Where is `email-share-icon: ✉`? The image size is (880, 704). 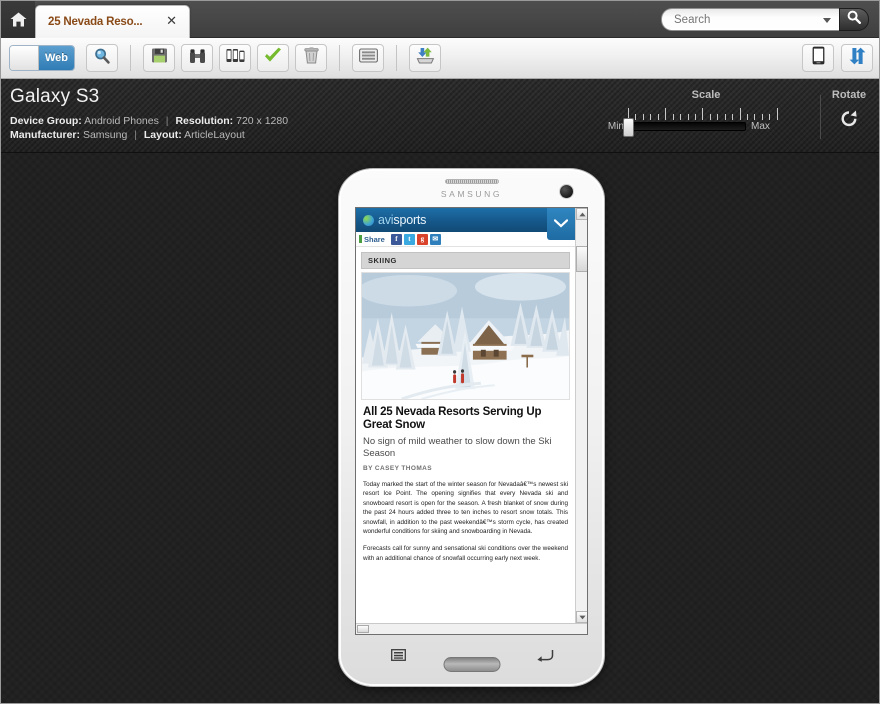 email-share-icon: ✉ is located at coordinates (435, 239).